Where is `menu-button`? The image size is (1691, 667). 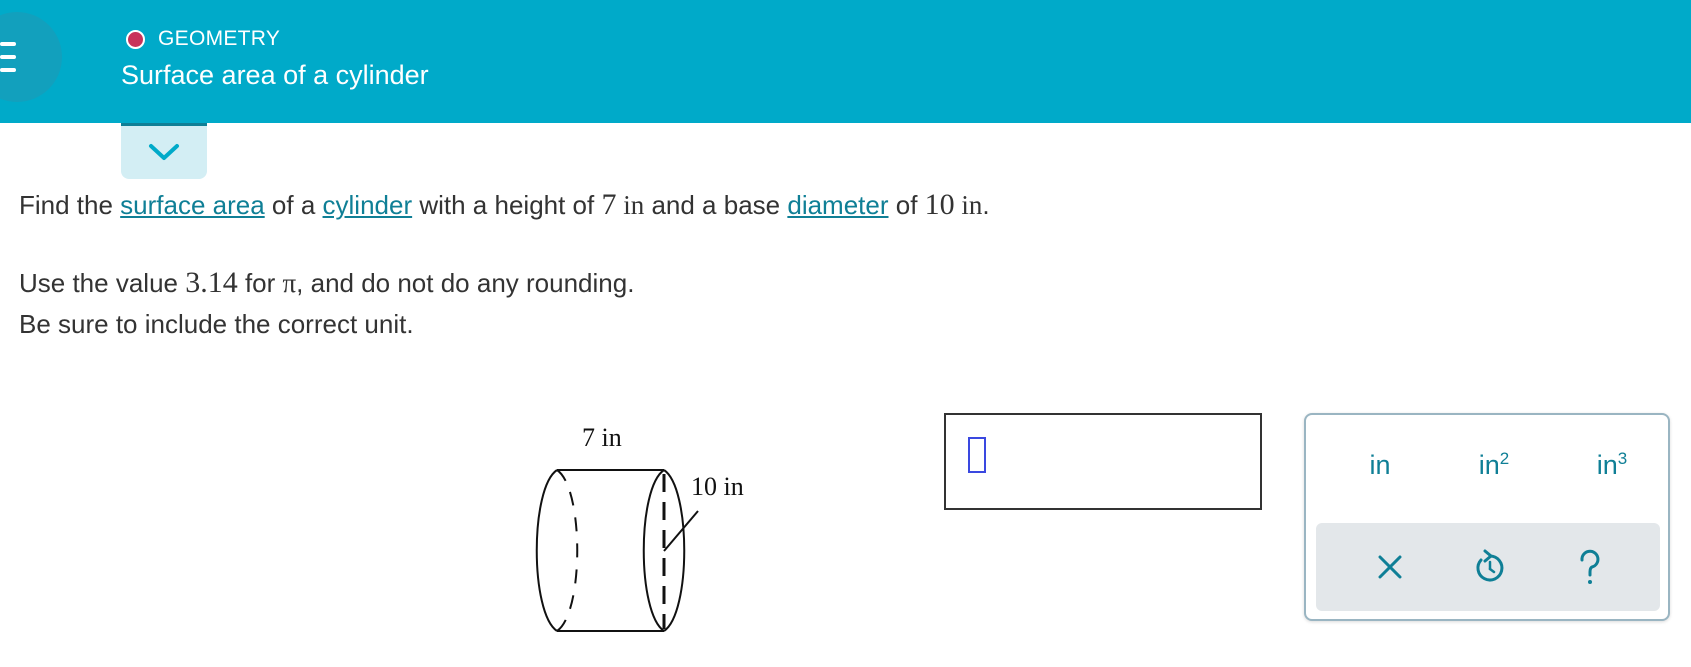
menu-button is located at coordinates (31, 57).